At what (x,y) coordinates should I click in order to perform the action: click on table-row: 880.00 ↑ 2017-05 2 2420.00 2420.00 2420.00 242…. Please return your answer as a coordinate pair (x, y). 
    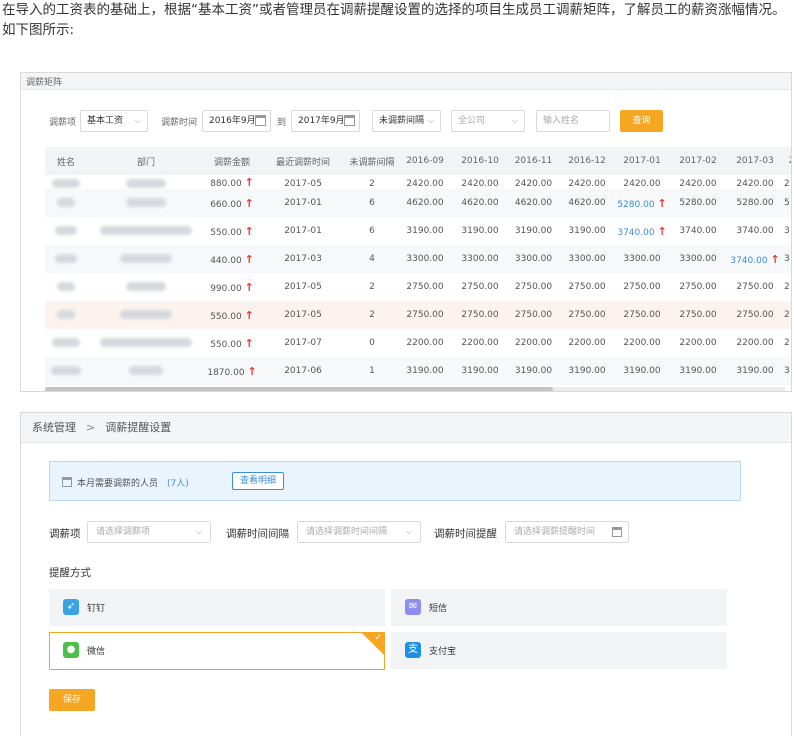
    Looking at the image, I should click on (418, 182).